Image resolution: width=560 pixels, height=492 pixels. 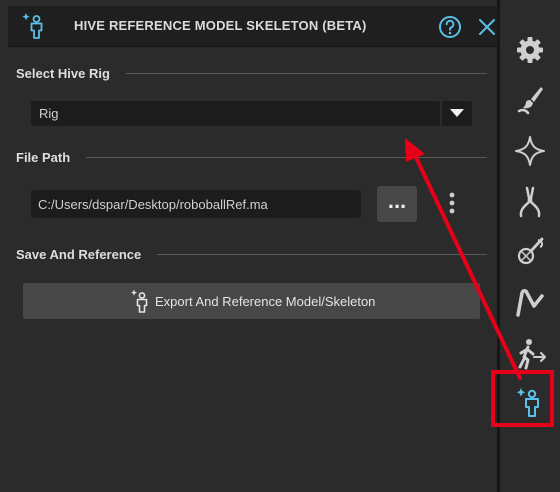 I want to click on close-x-icon, so click(x=487, y=27).